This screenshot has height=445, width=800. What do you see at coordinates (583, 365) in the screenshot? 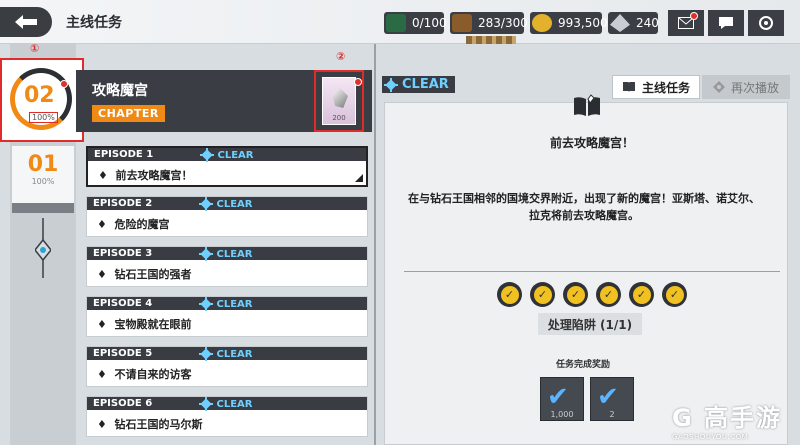
I see `reward-label: 任务完成奖励` at bounding box center [583, 365].